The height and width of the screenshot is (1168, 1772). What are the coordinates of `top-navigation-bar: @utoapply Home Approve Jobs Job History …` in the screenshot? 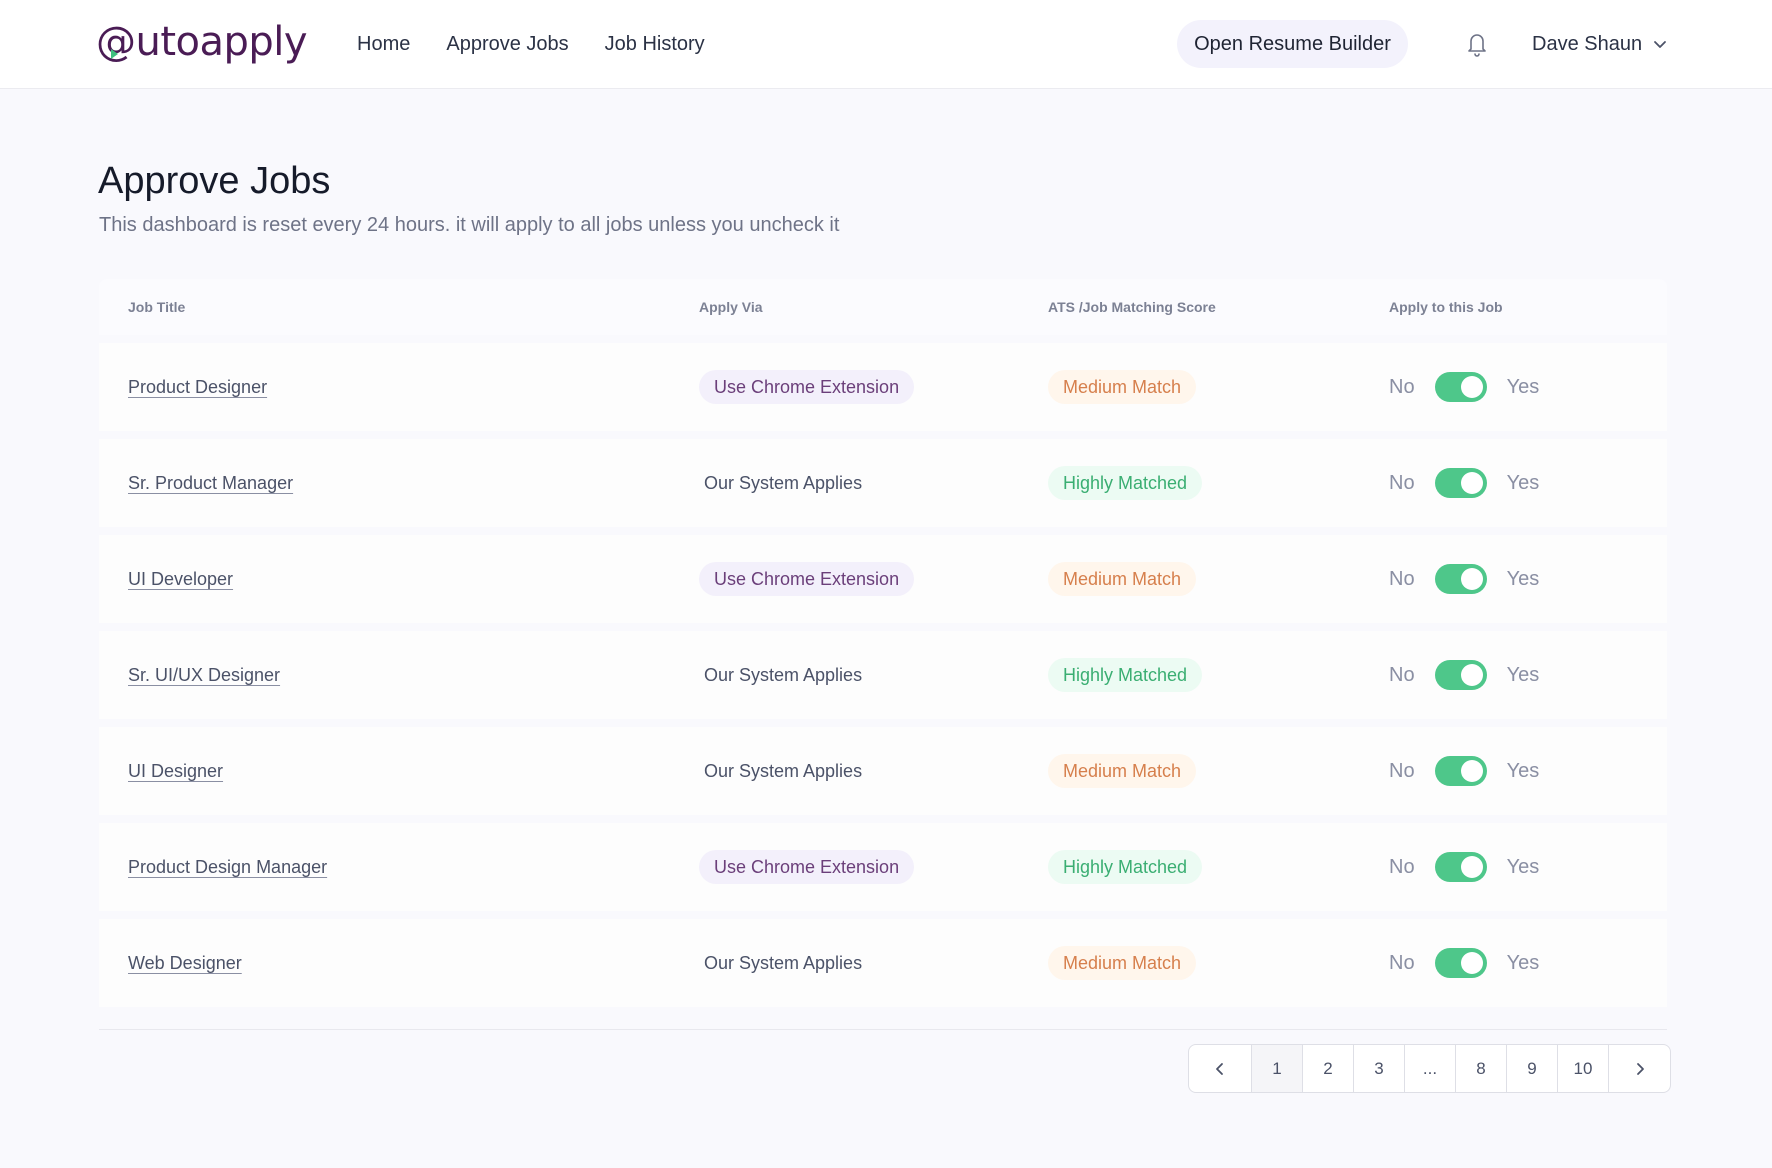 It's located at (886, 44).